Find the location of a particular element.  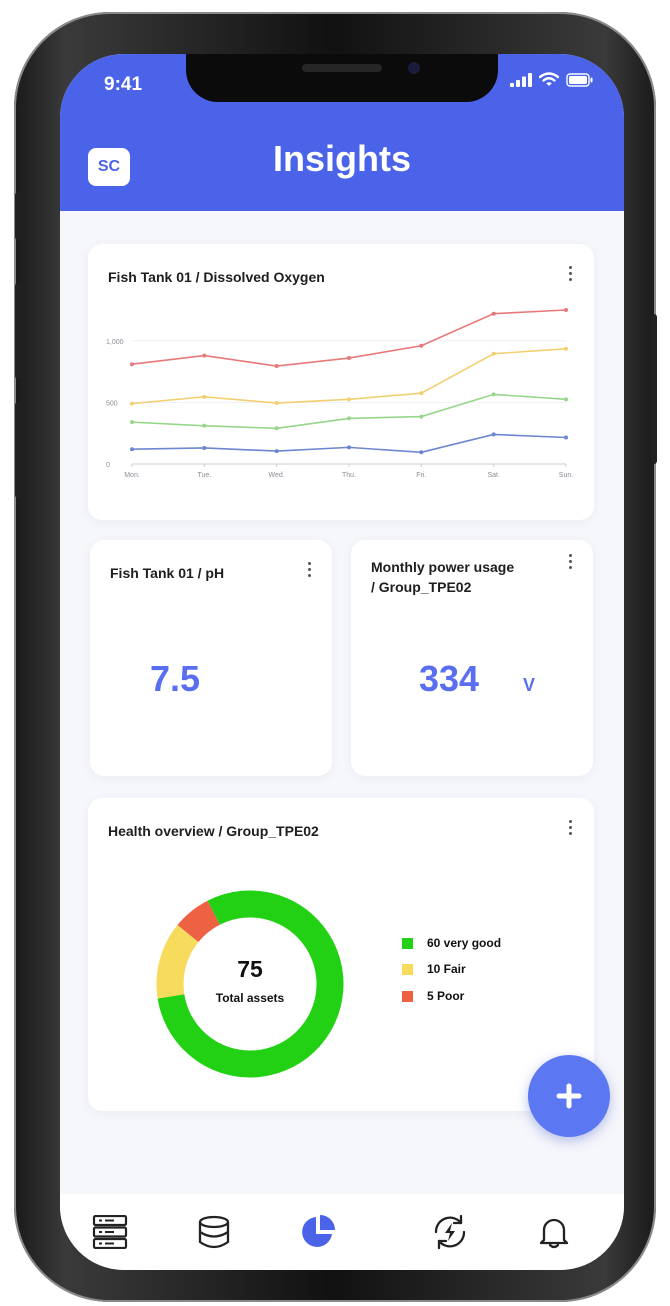

plus-icon is located at coordinates (569, 1096).